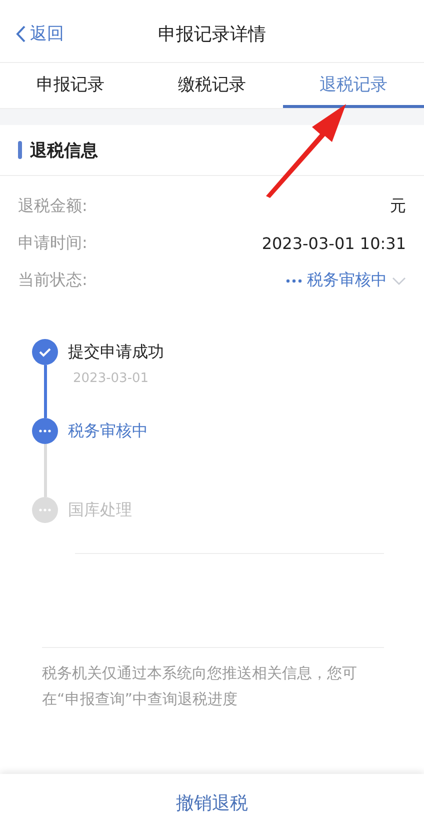 This screenshot has height=832, width=424. Describe the element at coordinates (398, 206) in the screenshot. I see `field-value: 元` at that location.